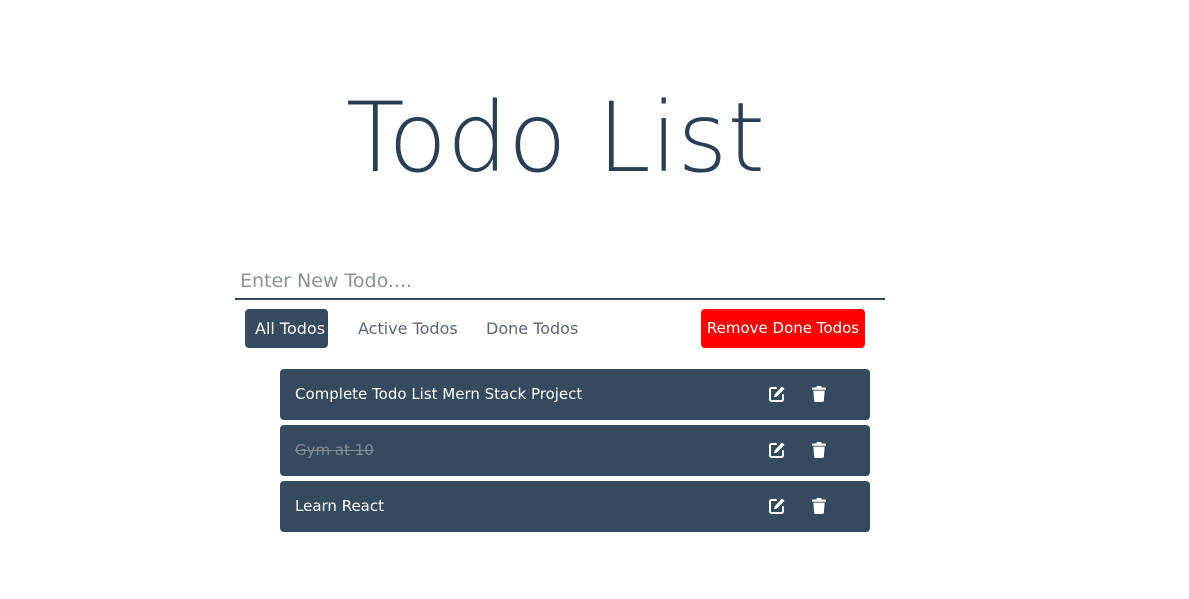 The width and height of the screenshot is (1189, 599). I want to click on new-todo-input, so click(560, 282).